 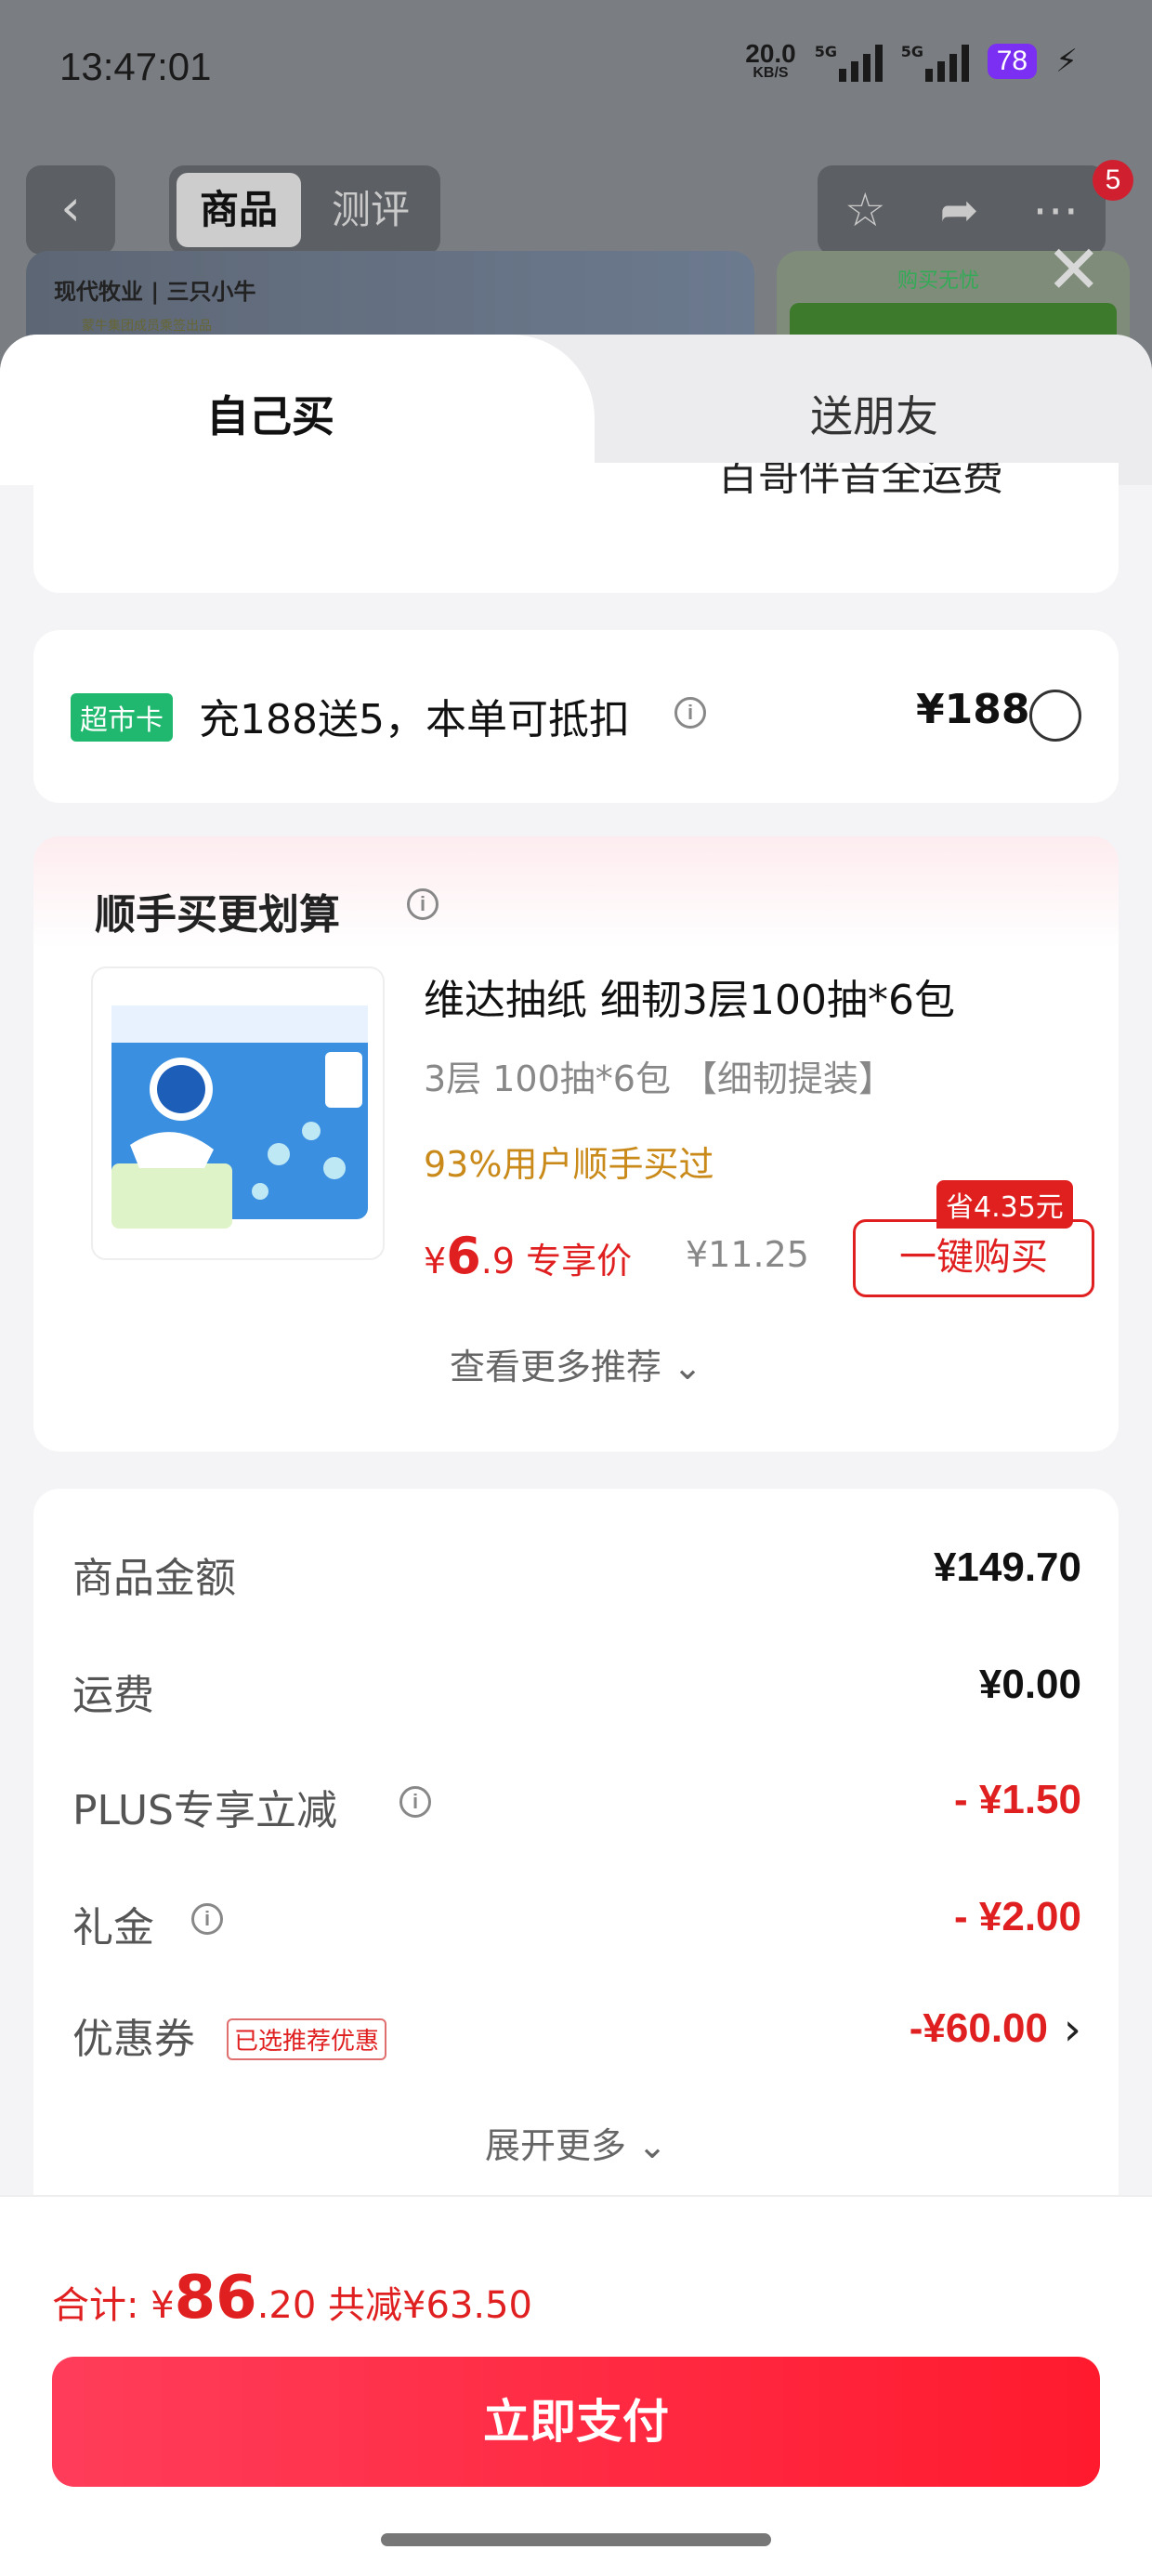 I want to click on checkout-footer: 合计: ¥86.20 共减¥63.50 立即支付, so click(x=576, y=2385).